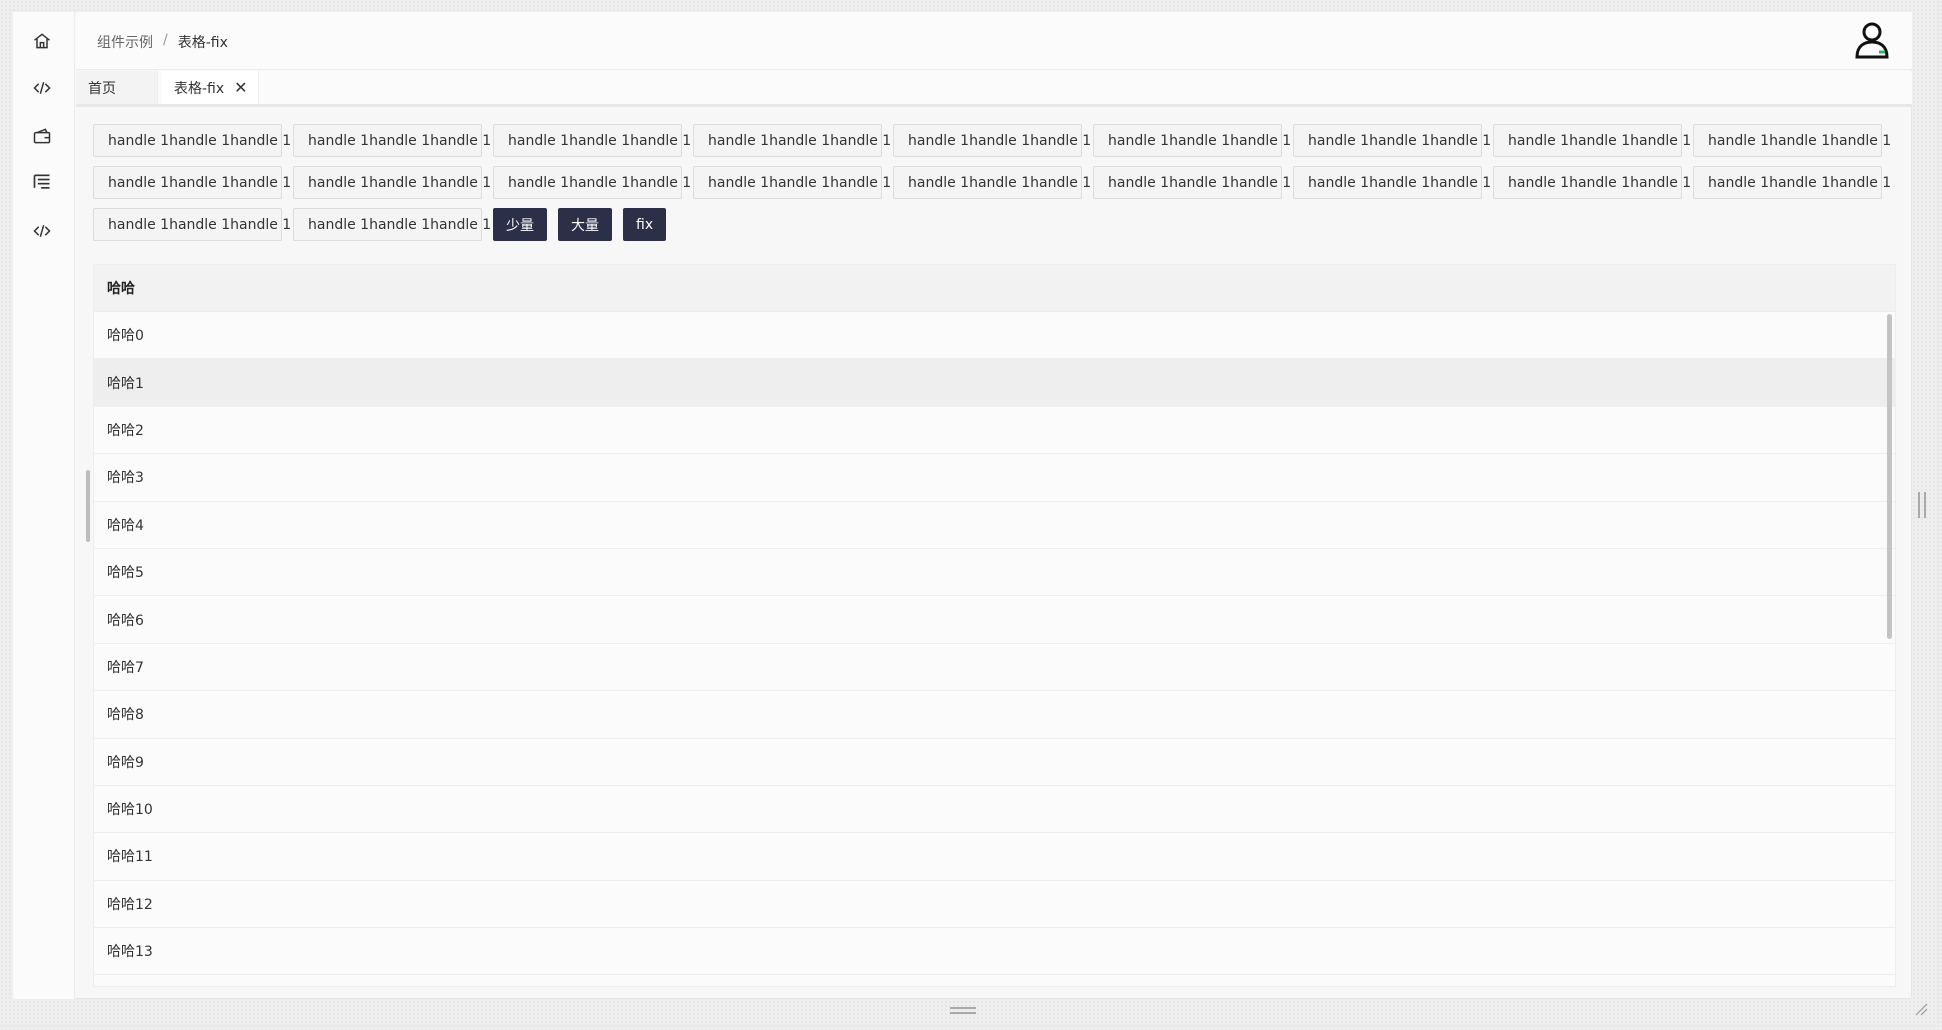  What do you see at coordinates (121, 289) in the screenshot?
I see `table-header-cell: 哈哈` at bounding box center [121, 289].